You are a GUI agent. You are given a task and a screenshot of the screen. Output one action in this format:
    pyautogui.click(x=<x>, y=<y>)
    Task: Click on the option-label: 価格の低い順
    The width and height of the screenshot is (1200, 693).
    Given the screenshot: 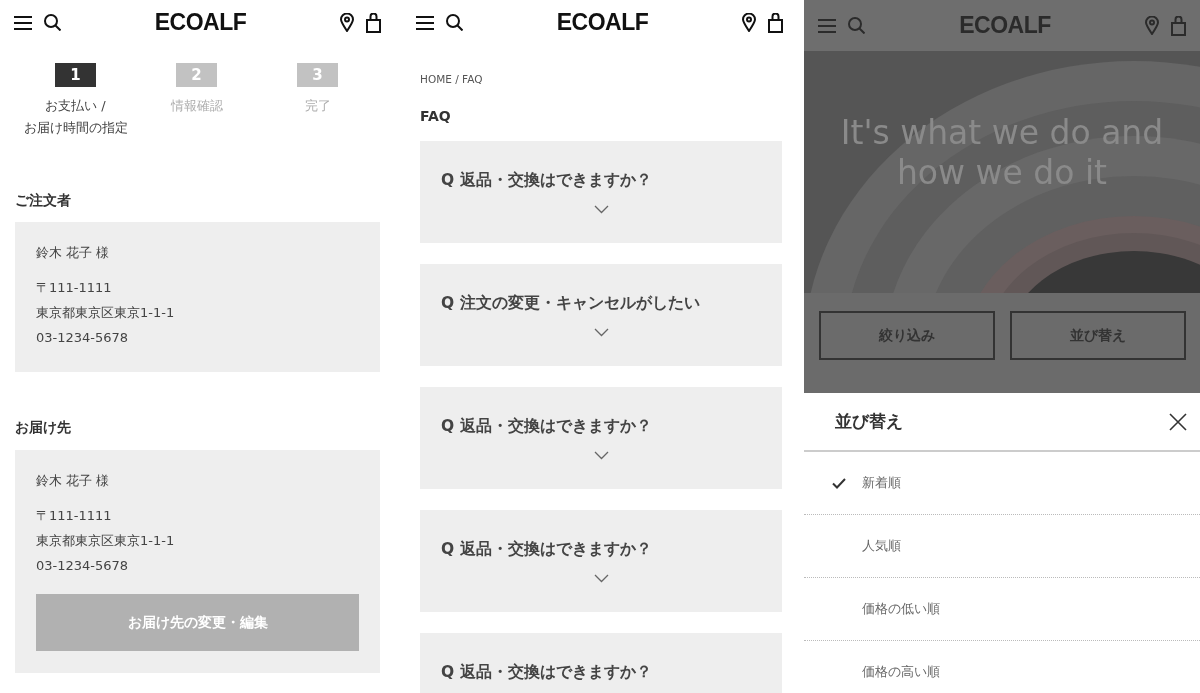 What is the action you would take?
    pyautogui.click(x=901, y=609)
    